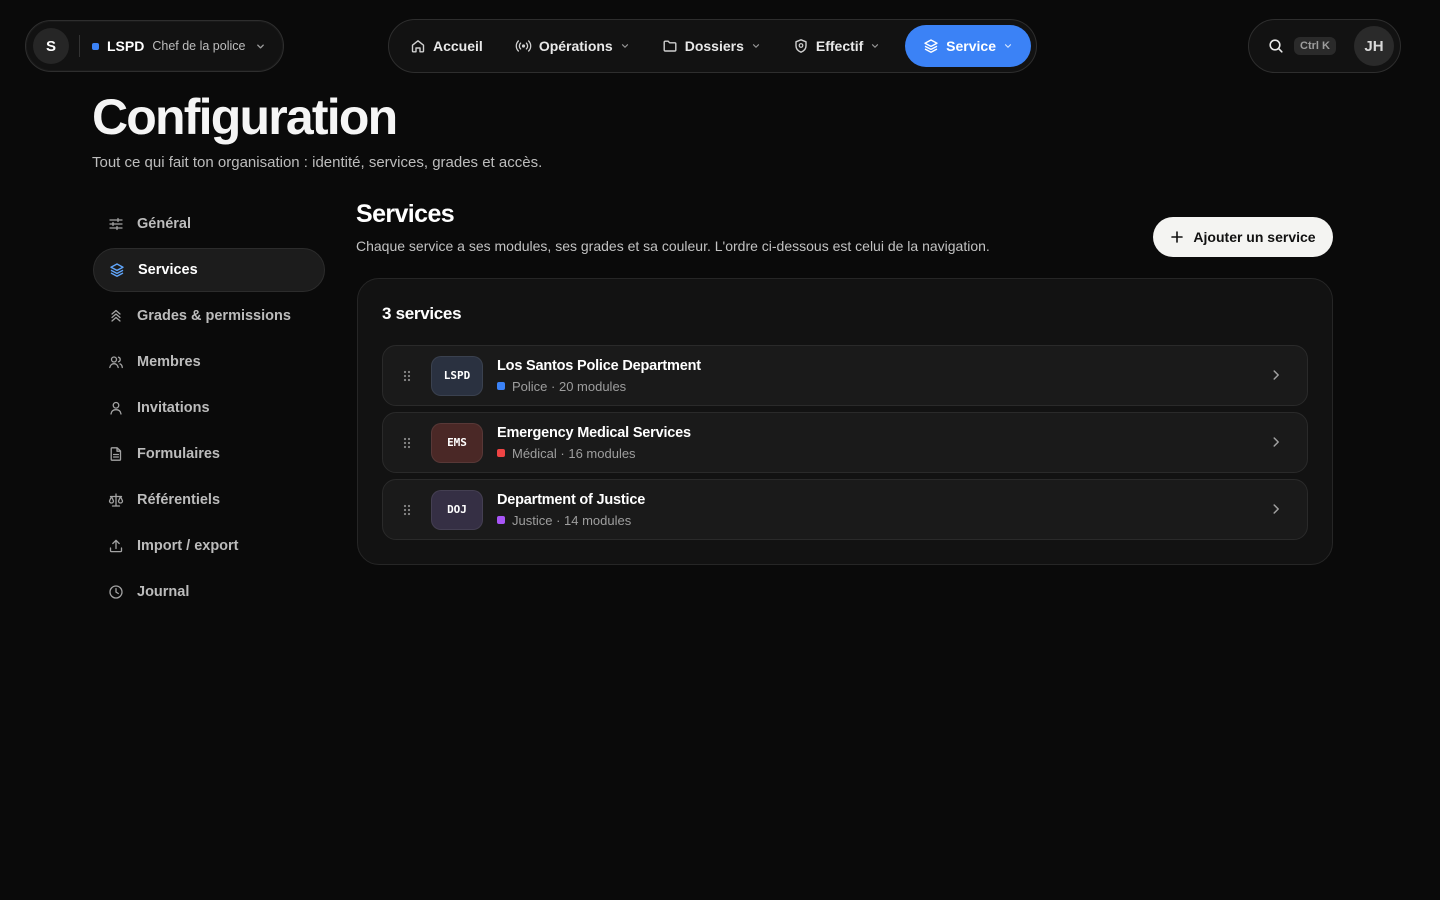  Describe the element at coordinates (1254, 237) in the screenshot. I see `add-service-label: Ajouter un service` at that location.